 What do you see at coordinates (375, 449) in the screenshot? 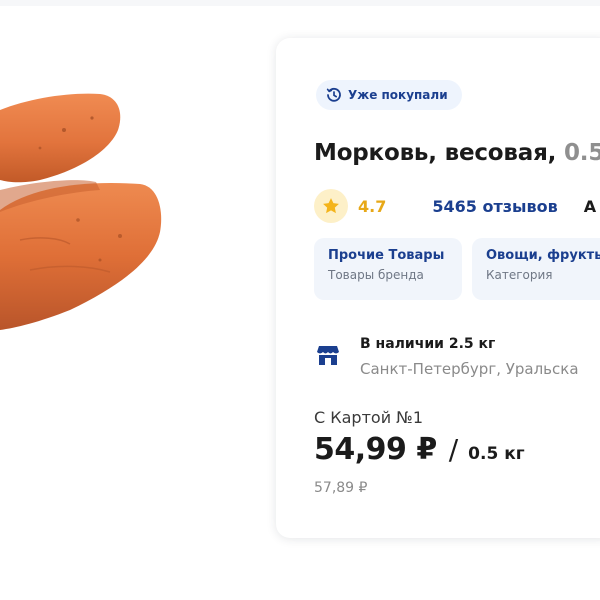
I see `current-price: 54,99 ₽` at bounding box center [375, 449].